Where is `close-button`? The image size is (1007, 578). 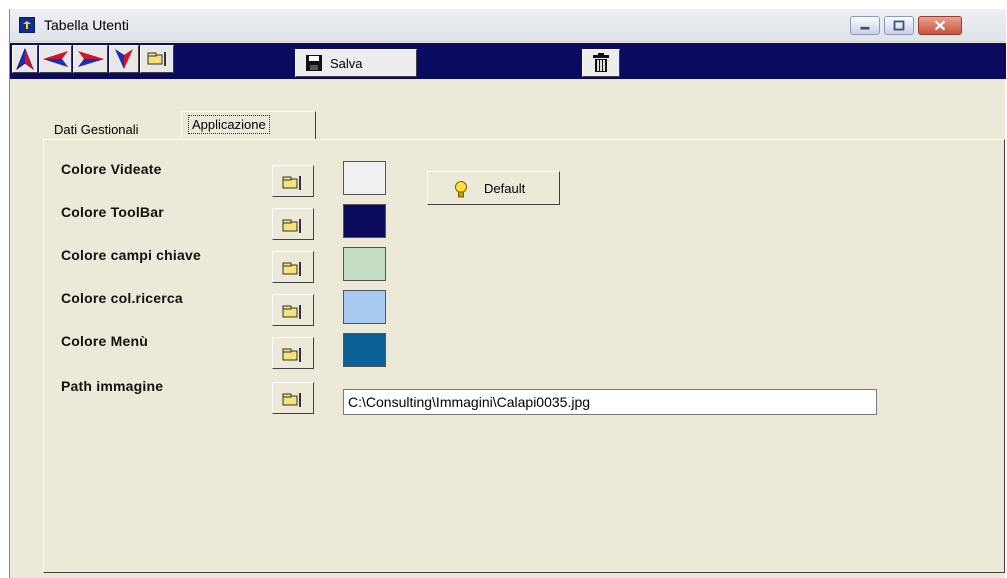 close-button is located at coordinates (940, 25).